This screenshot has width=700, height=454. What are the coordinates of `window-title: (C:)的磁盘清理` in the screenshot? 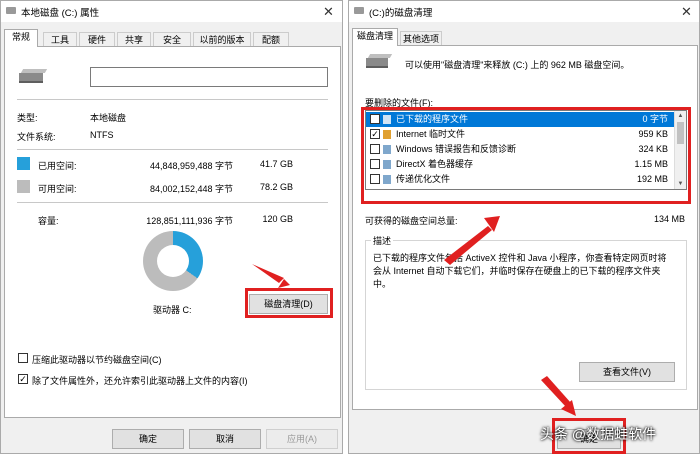 It's located at (401, 13).